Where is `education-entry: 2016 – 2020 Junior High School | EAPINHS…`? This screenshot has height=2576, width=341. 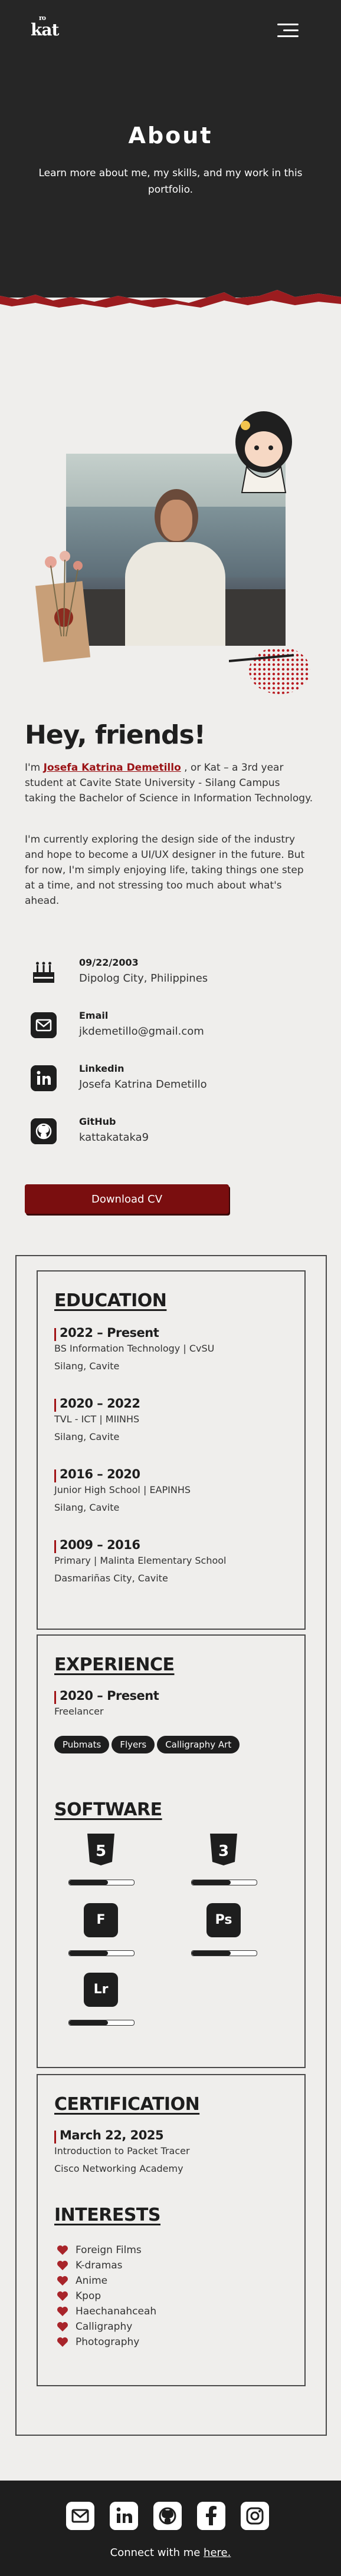
education-entry: 2016 – 2020 Junior High School | EAPINHS… is located at coordinates (172, 1492).